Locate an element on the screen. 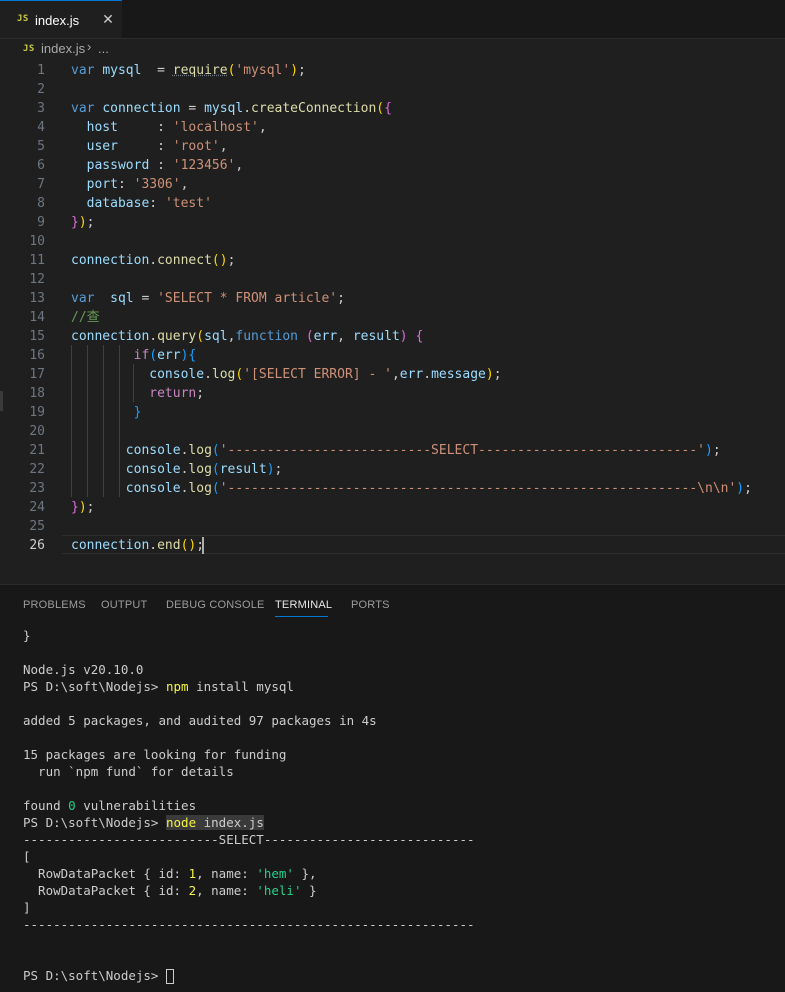  code-line: 14 //查 is located at coordinates (392, 317).